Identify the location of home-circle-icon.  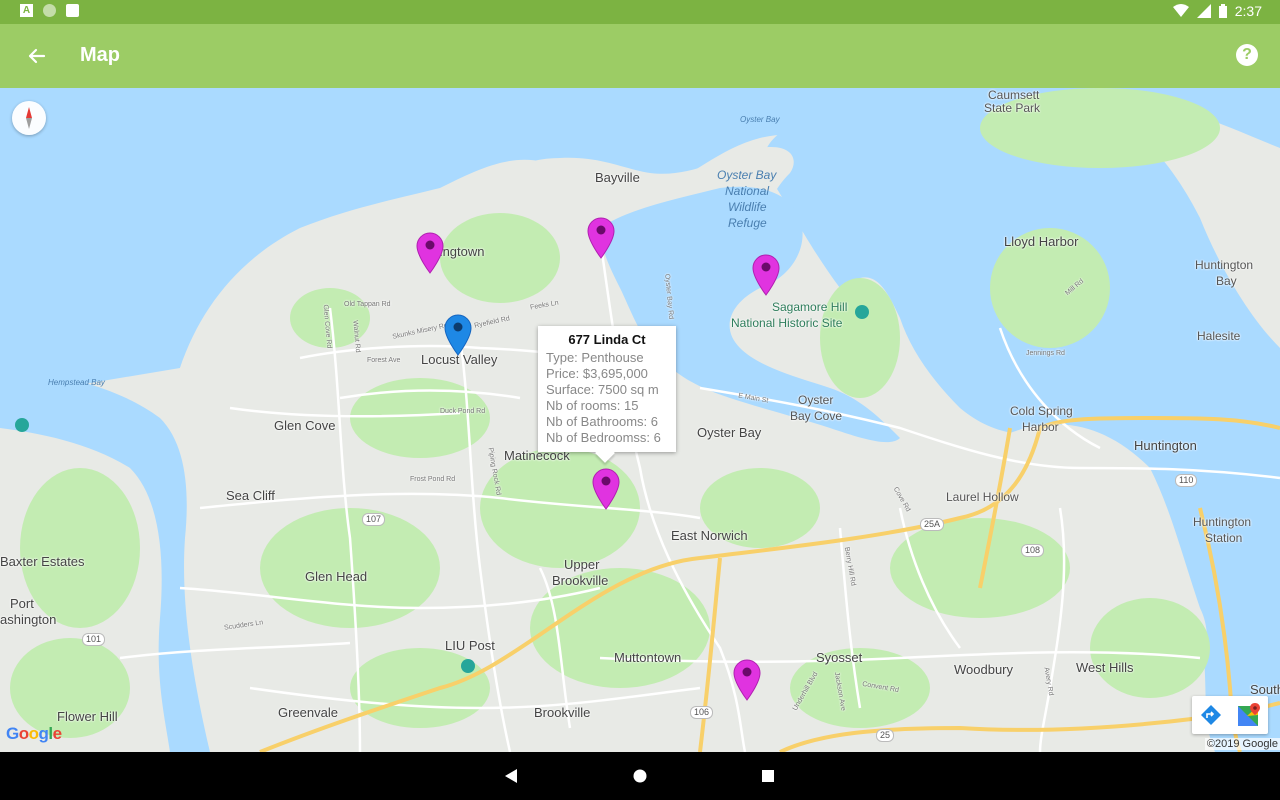
(640, 776).